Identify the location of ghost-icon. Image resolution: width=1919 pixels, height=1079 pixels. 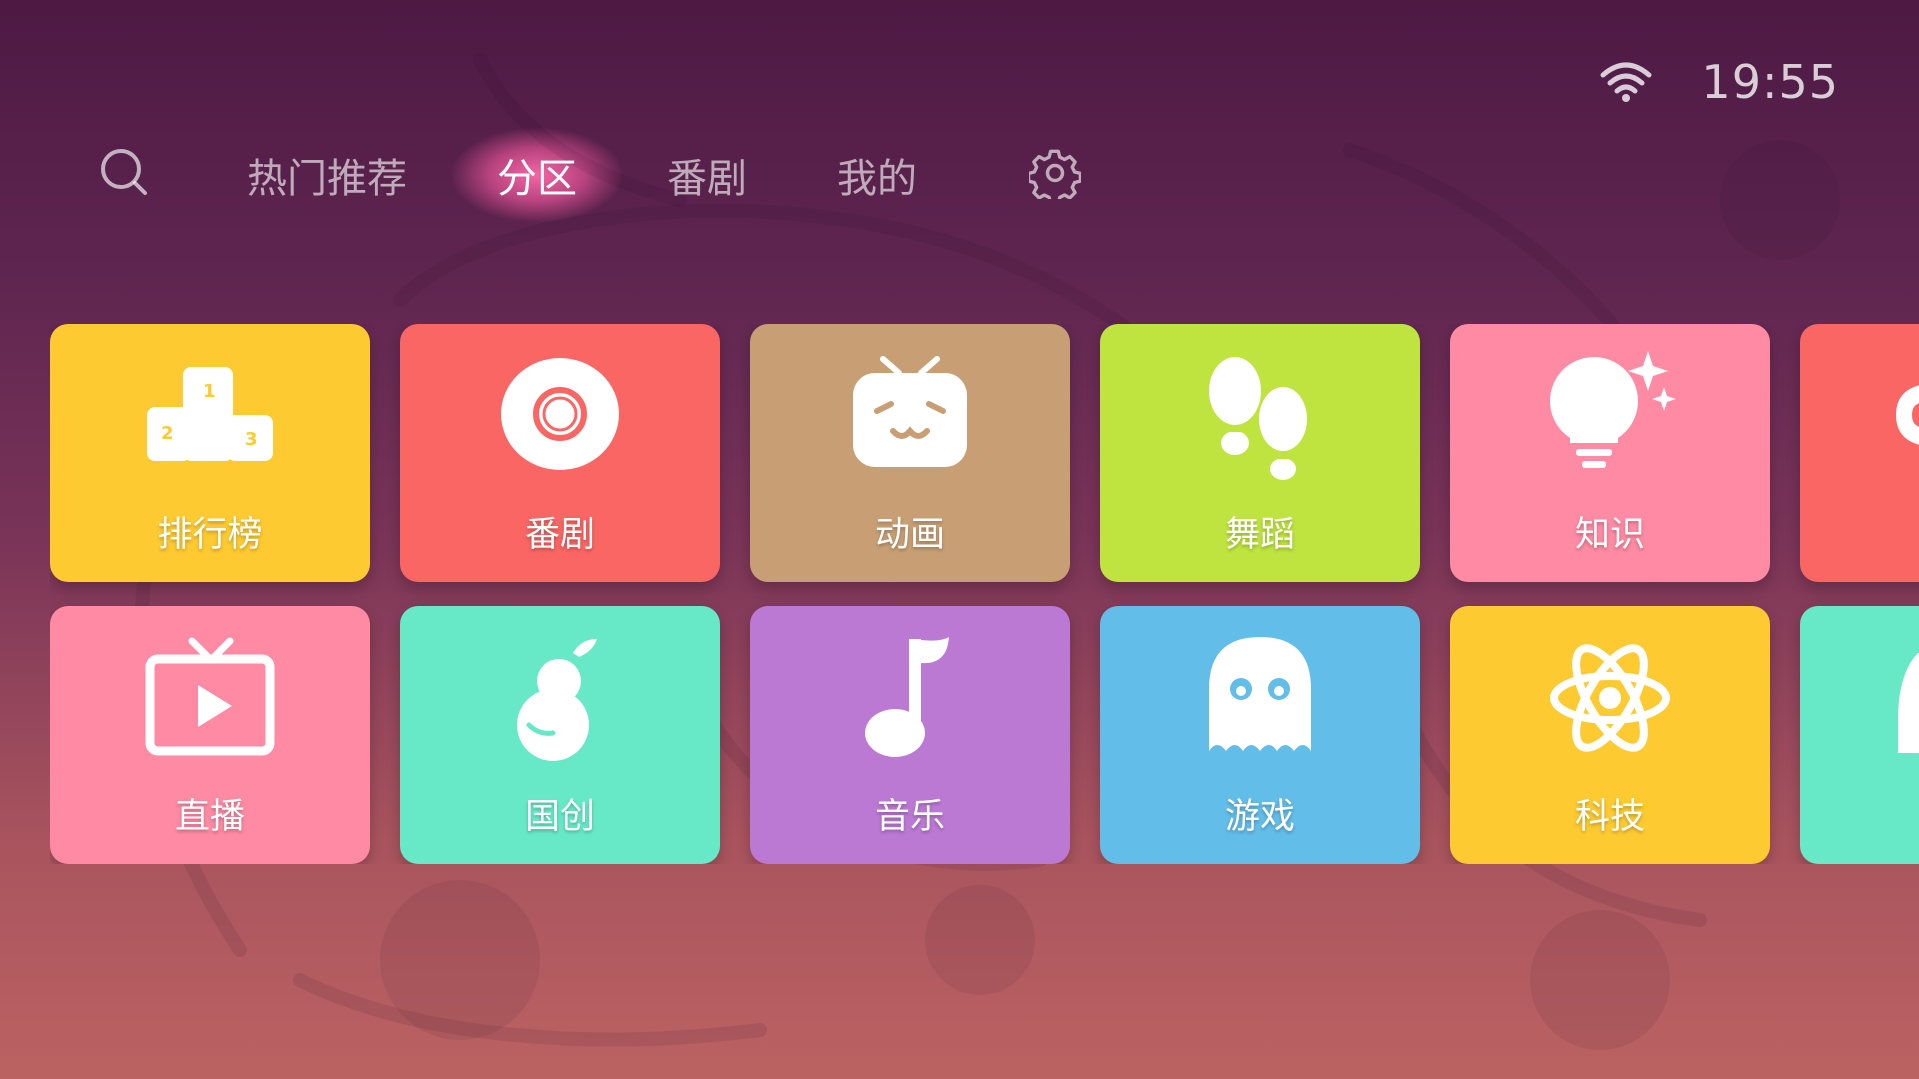
(1260, 698).